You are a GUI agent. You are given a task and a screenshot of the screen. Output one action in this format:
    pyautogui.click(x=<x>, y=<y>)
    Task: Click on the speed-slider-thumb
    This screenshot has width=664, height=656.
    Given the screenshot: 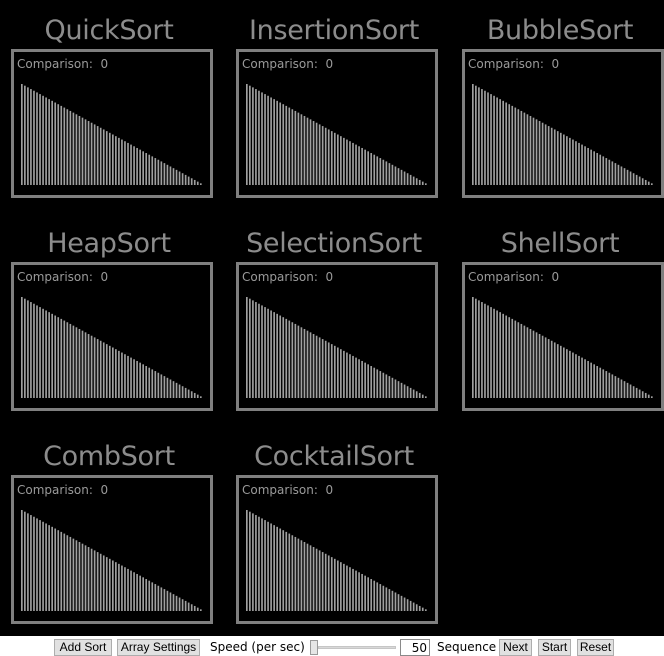 What is the action you would take?
    pyautogui.click(x=314, y=647)
    